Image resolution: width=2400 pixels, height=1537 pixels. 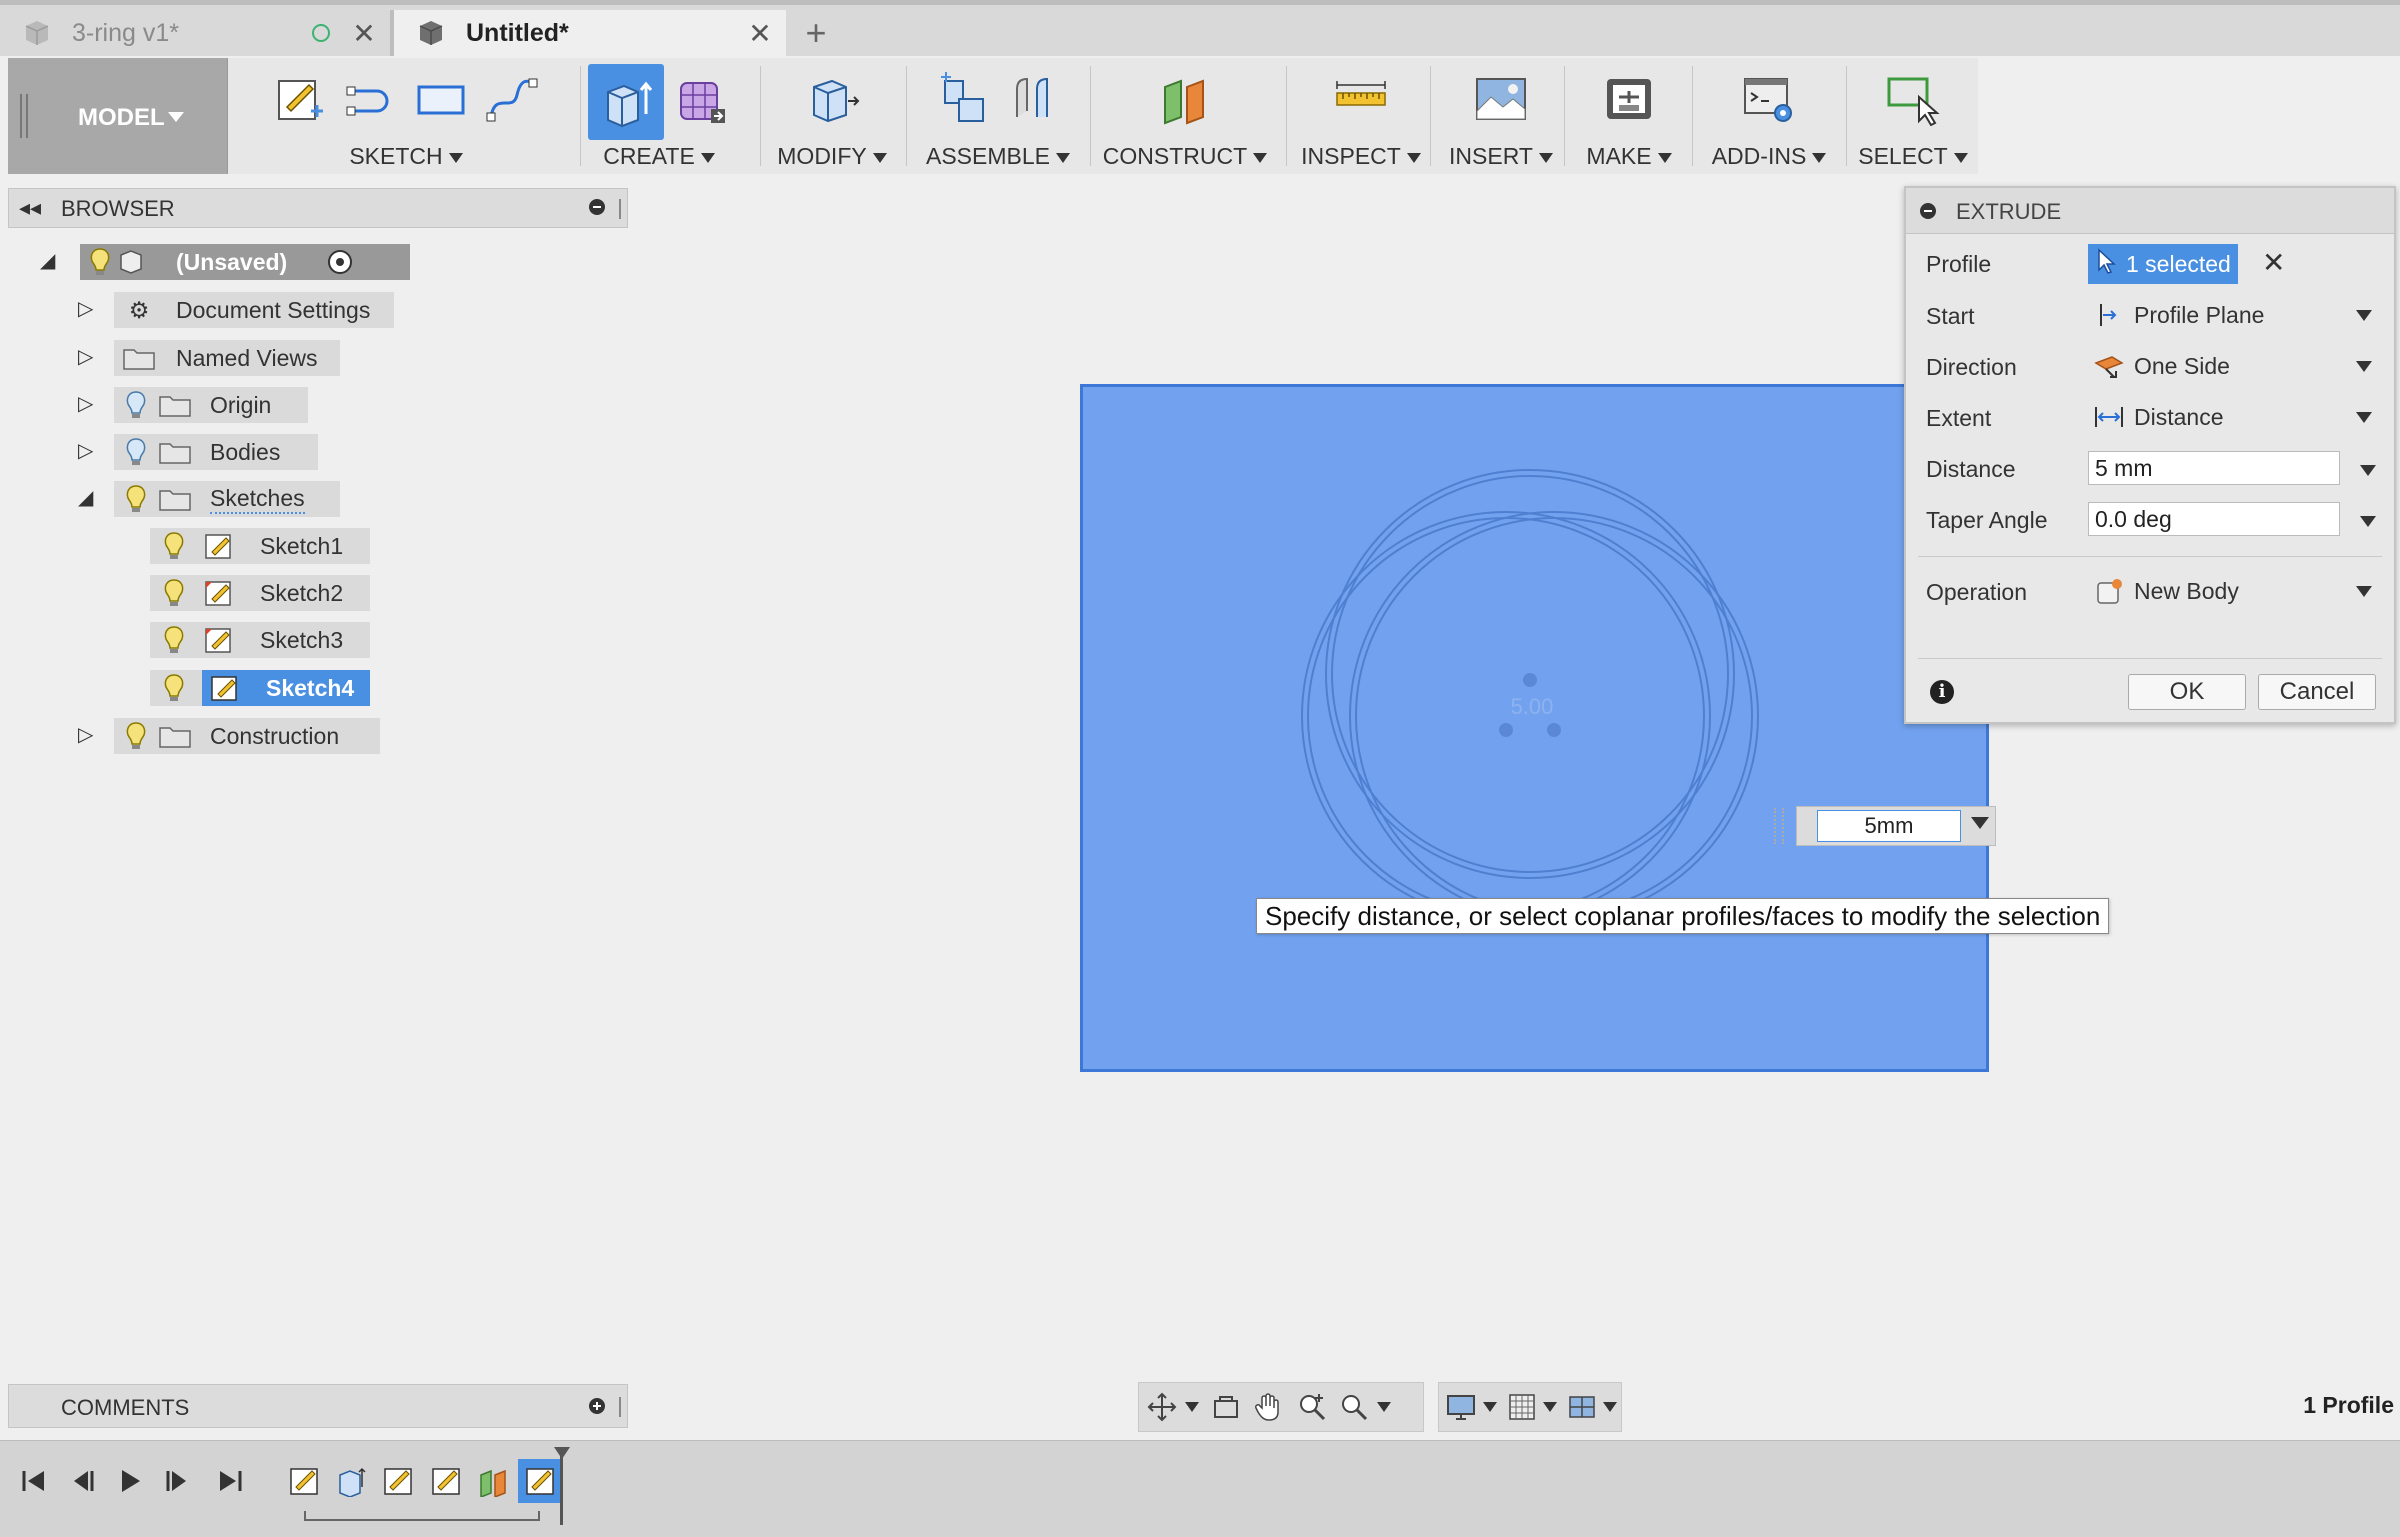 What do you see at coordinates (832, 156) in the screenshot?
I see `modify-menu: MODIFY` at bounding box center [832, 156].